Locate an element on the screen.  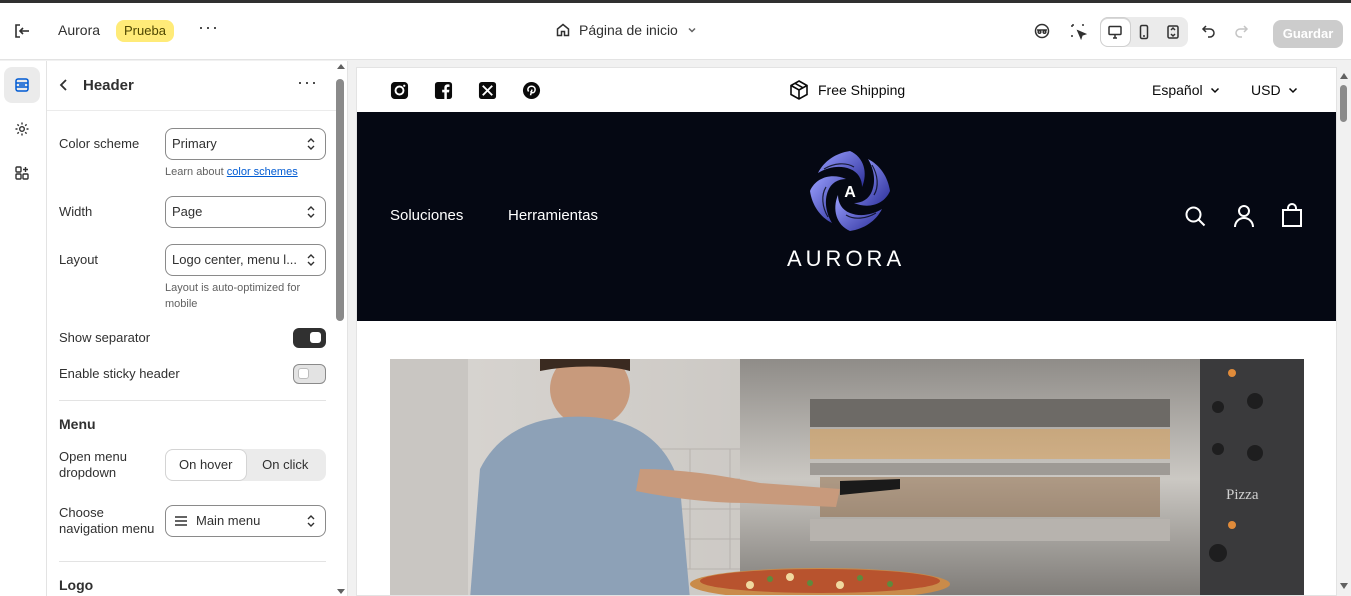
layout-help: Layout is auto-optimized for mobile is located at coordinates (233, 296).